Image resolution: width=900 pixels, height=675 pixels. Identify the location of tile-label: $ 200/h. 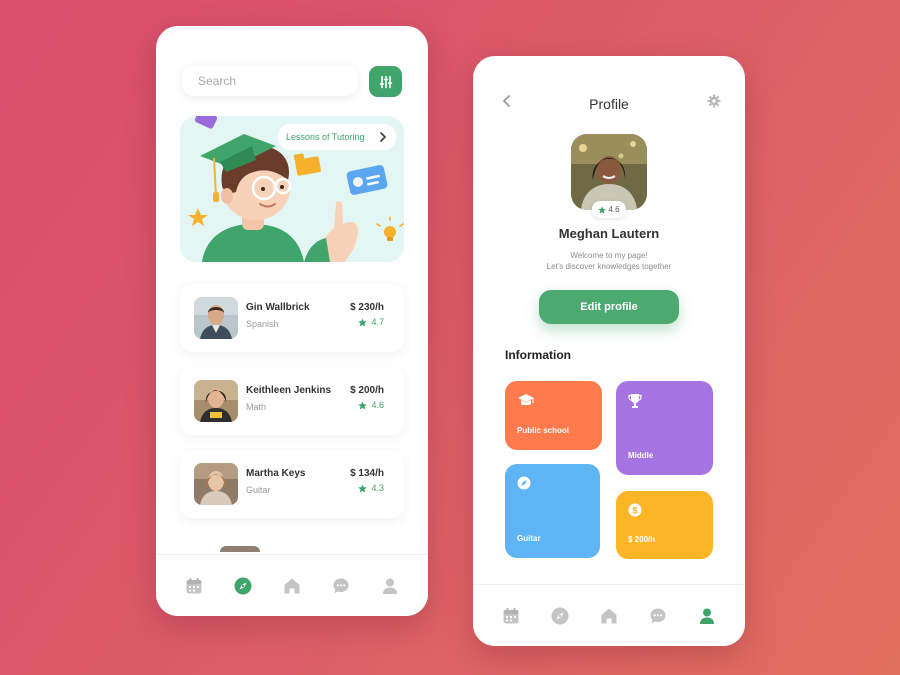
(642, 539).